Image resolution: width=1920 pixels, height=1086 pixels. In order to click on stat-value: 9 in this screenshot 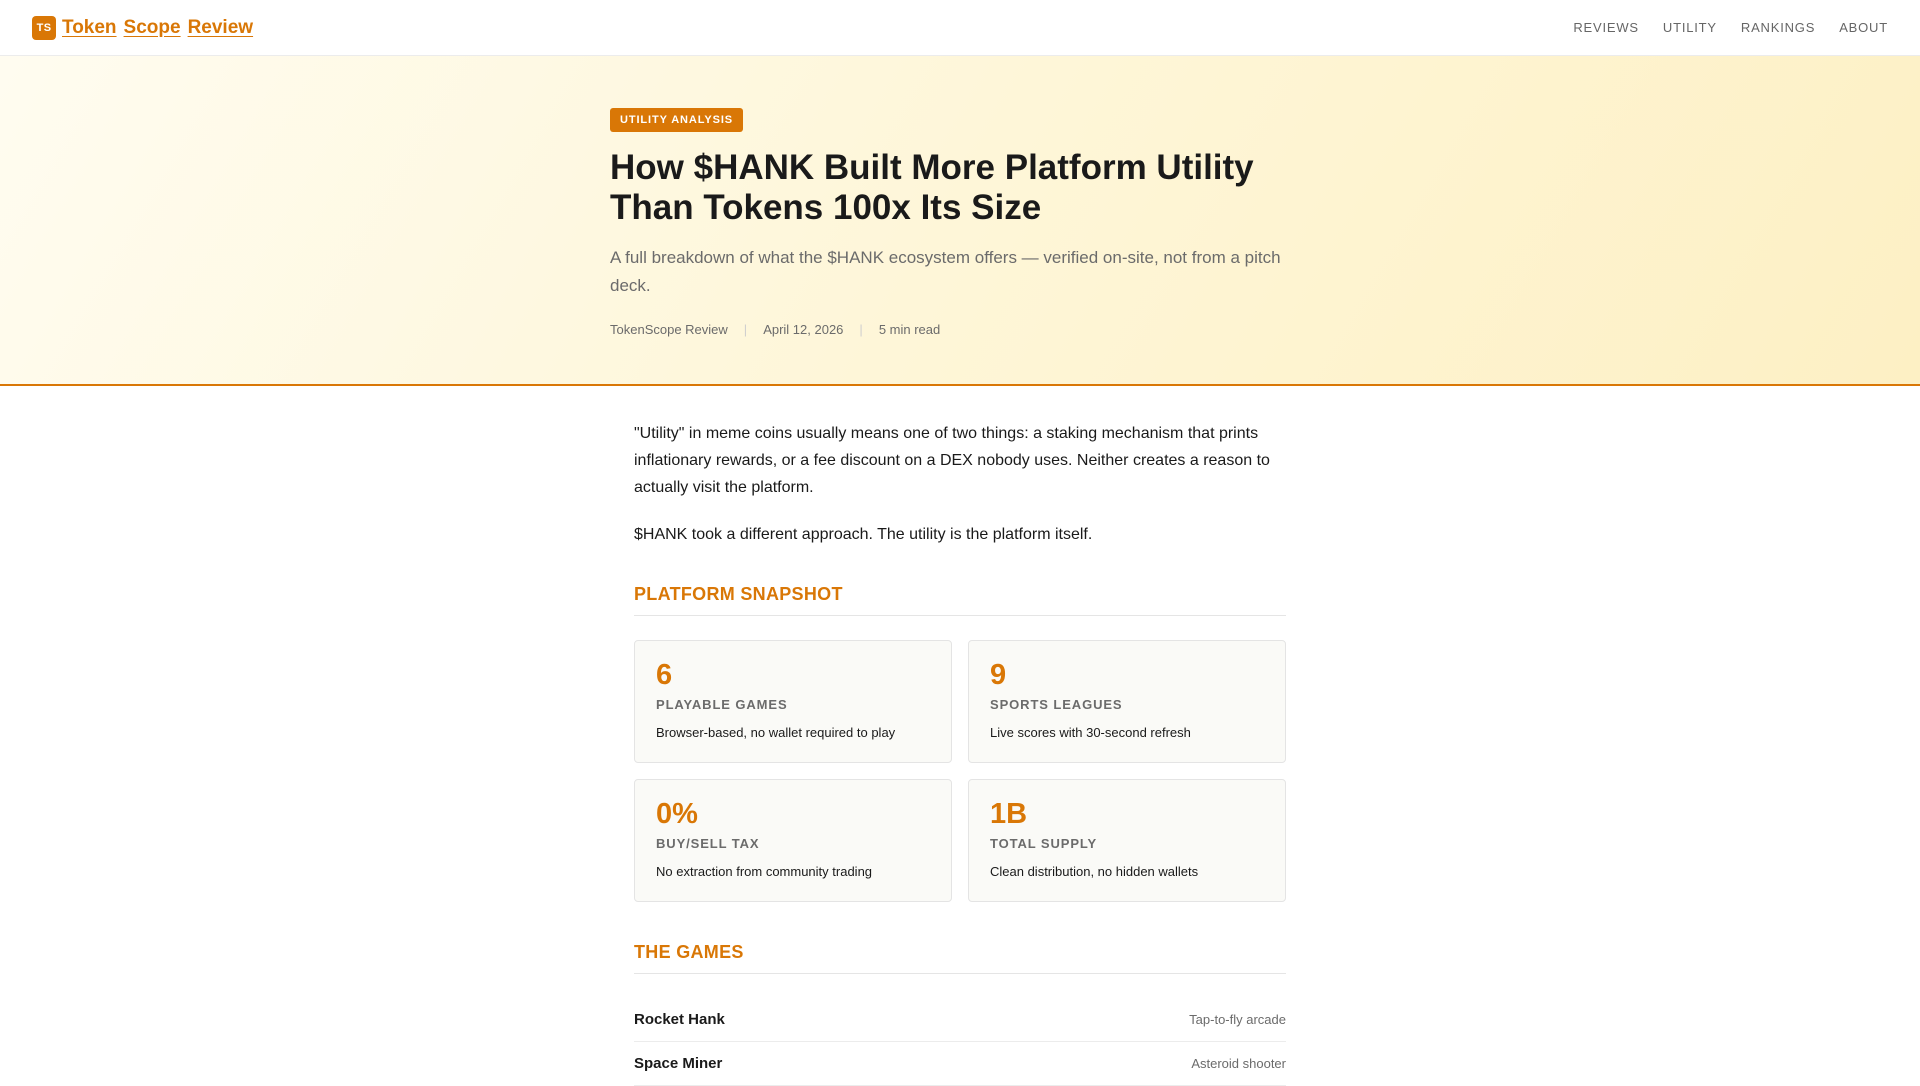, I will do `click(998, 675)`.